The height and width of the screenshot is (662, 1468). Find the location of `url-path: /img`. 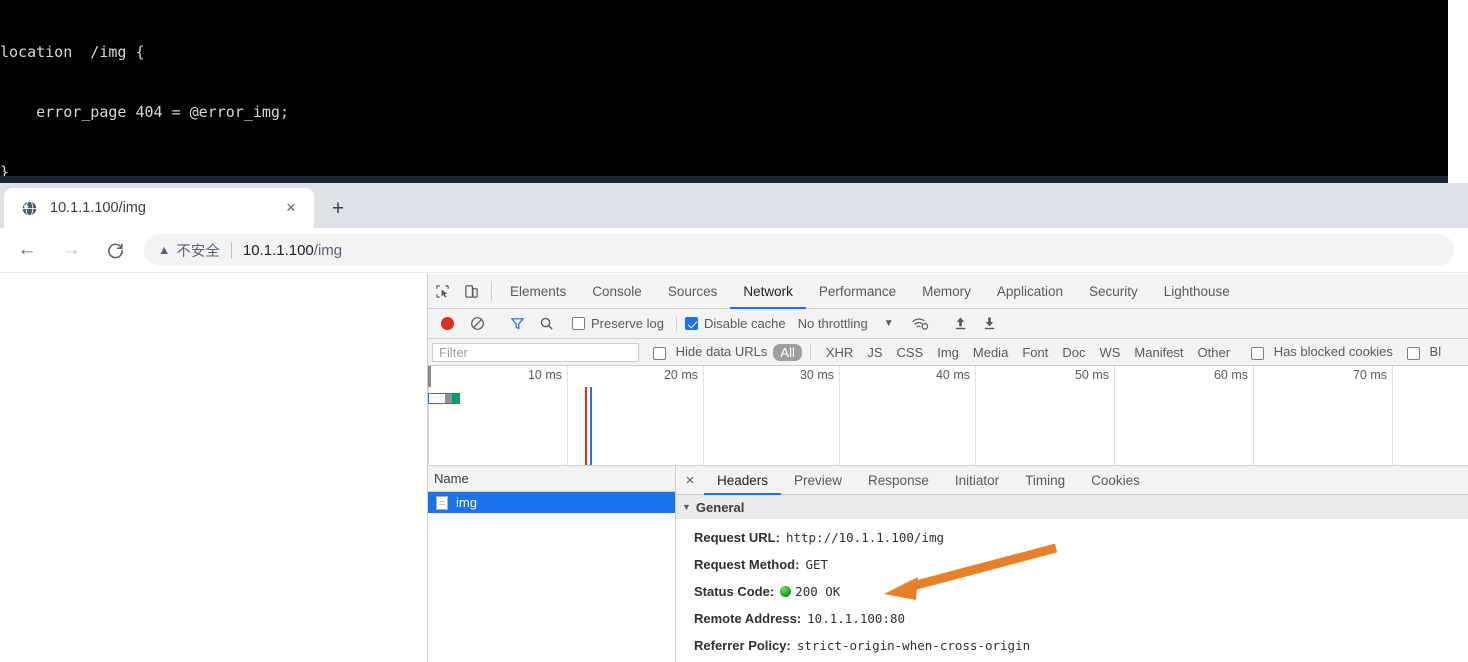

url-path: /img is located at coordinates (328, 250).